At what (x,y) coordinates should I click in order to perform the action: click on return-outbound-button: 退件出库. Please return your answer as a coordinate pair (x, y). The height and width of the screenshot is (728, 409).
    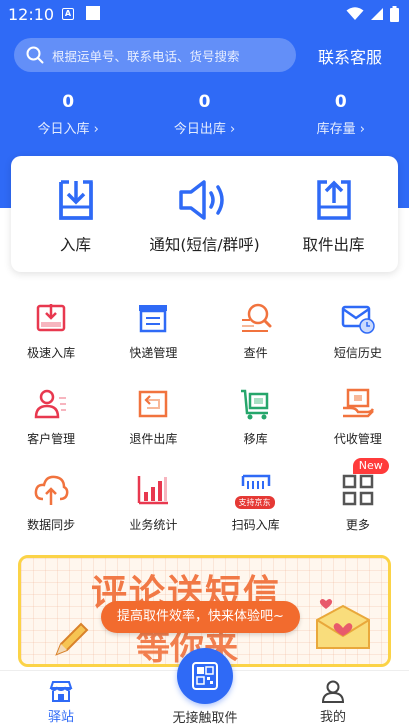
    Looking at the image, I should click on (153, 429).